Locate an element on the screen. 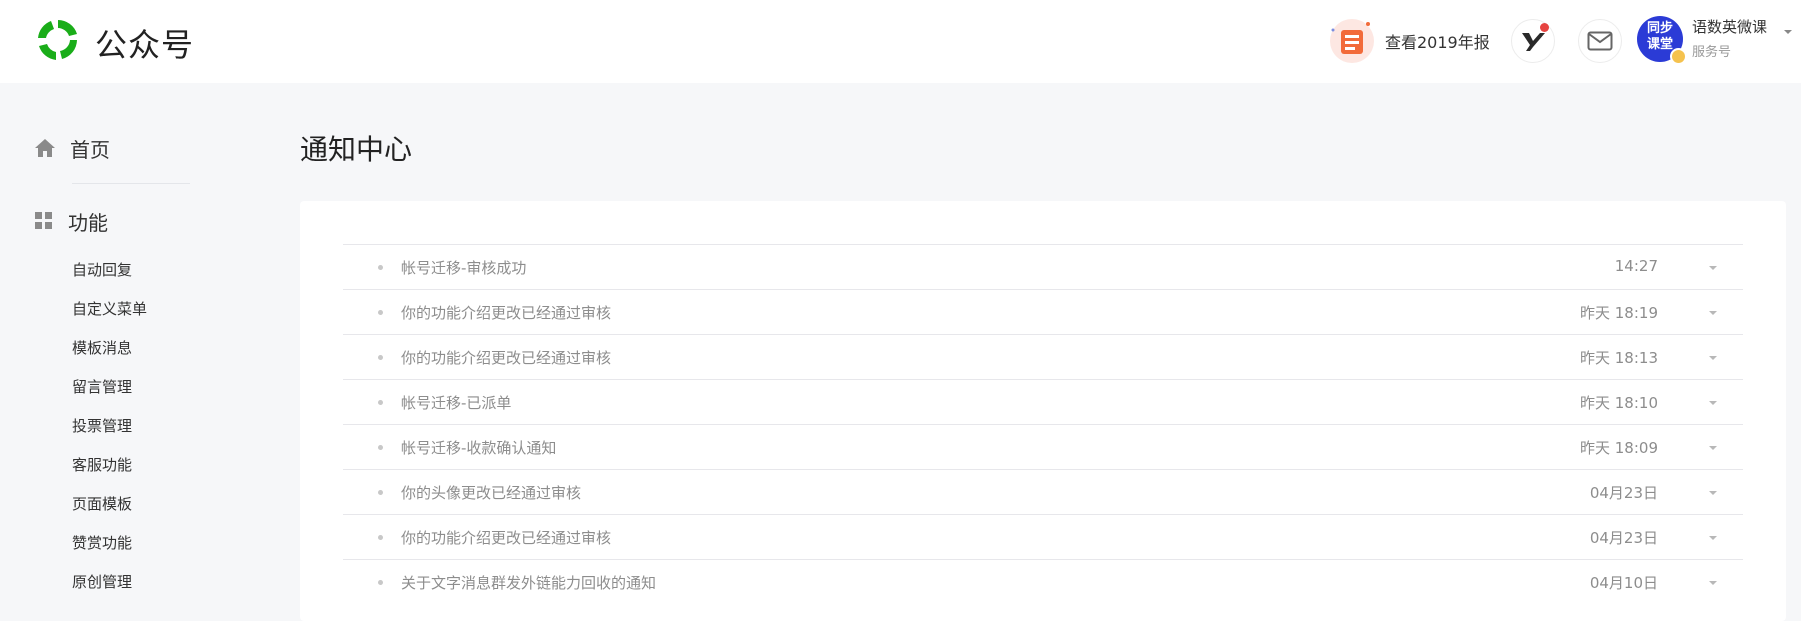 The image size is (1801, 621). sidebar-item-comments: 留言管理 is located at coordinates (102, 386).